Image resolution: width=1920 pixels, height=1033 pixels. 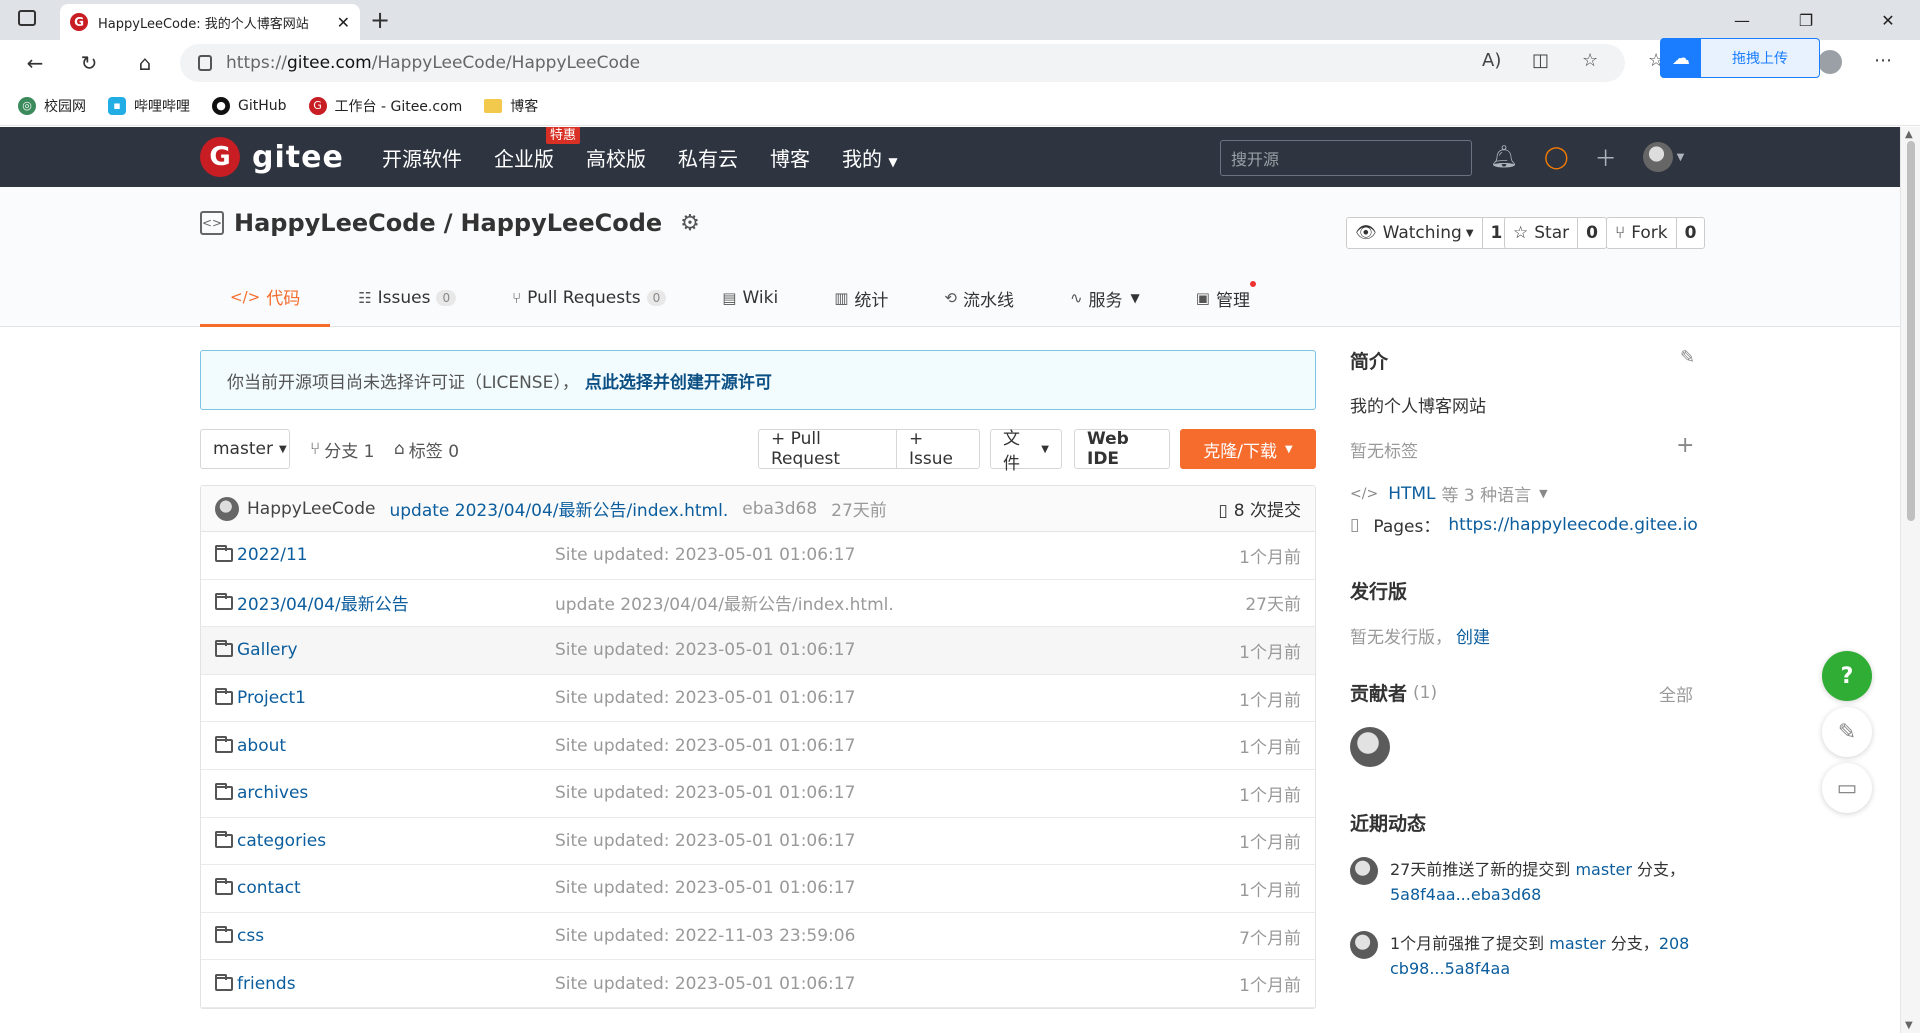 I want to click on commit-author: HappyLeeCode, so click(x=311, y=509).